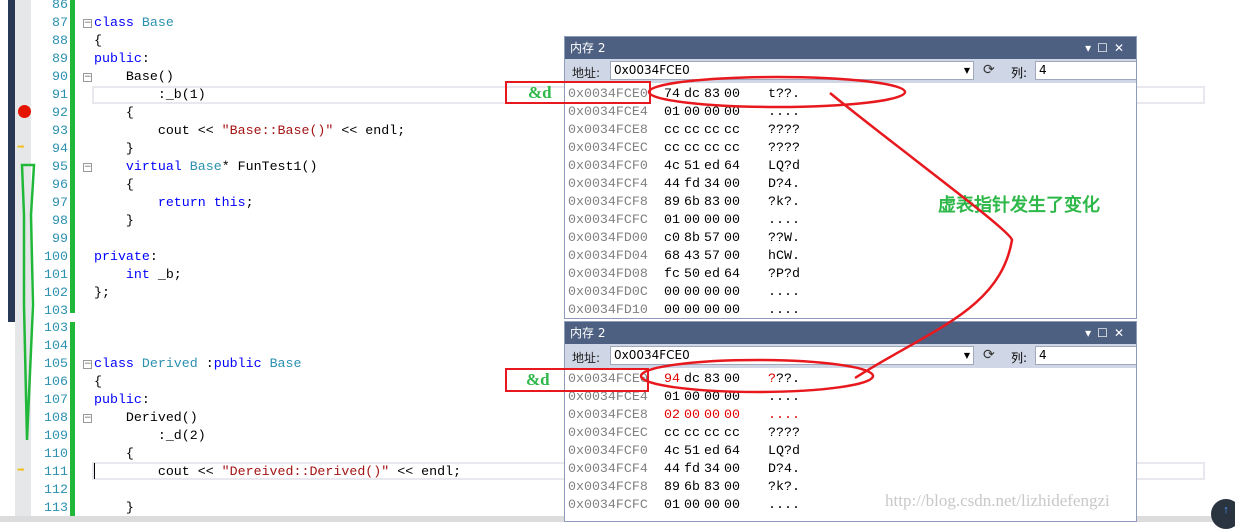  I want to click on green-down-arrow, so click(28, 302).